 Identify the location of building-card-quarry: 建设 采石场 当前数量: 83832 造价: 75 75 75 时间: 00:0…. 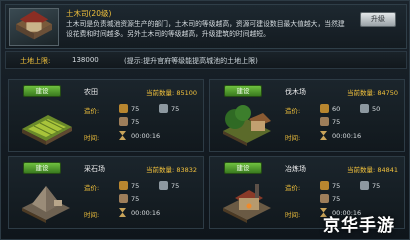
(106, 192).